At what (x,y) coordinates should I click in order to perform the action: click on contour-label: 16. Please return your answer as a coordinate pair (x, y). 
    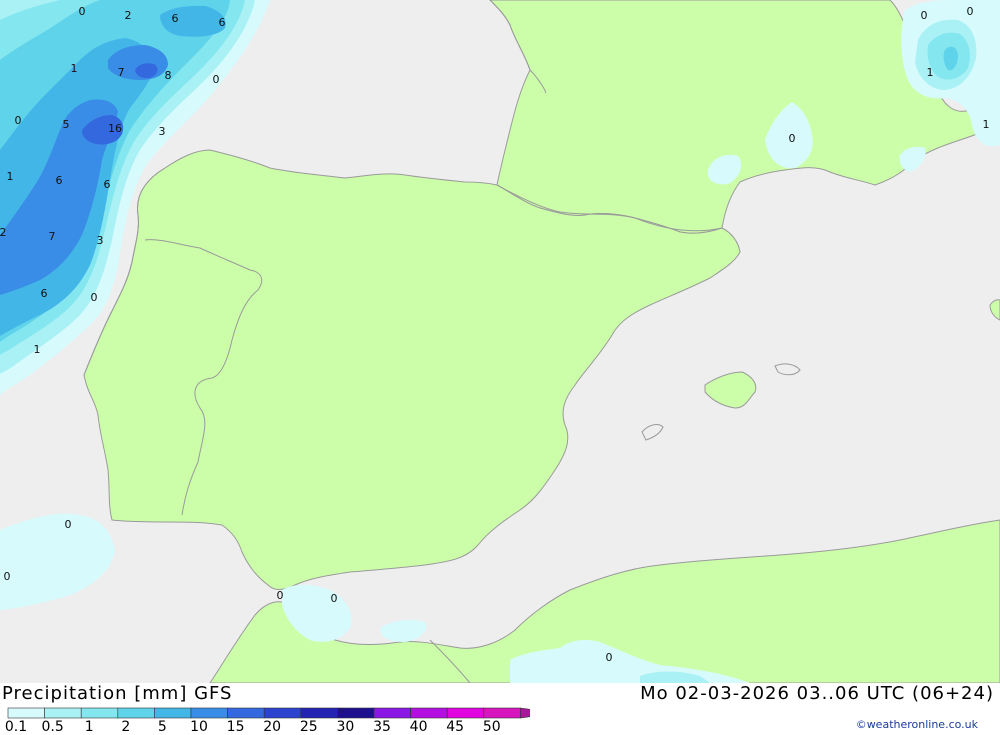
    Looking at the image, I should click on (115, 128).